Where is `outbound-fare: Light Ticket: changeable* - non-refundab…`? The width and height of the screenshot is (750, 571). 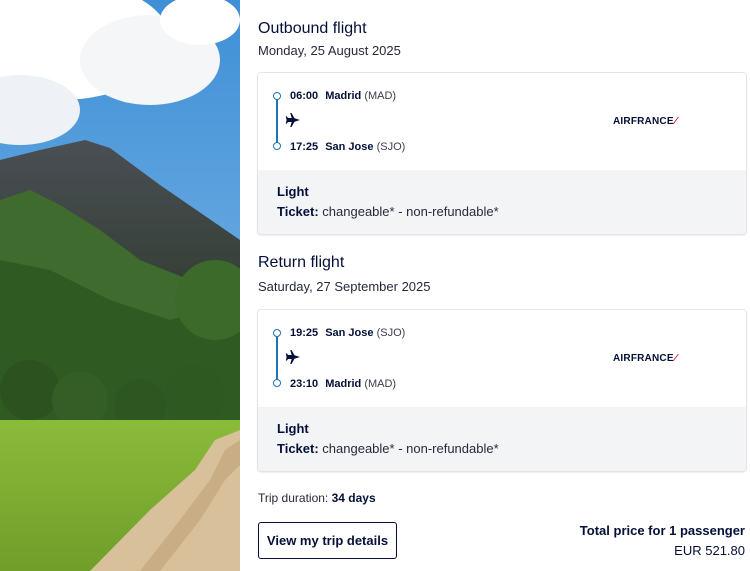
outbound-fare: Light Ticket: changeable* - non-refundab… is located at coordinates (502, 202).